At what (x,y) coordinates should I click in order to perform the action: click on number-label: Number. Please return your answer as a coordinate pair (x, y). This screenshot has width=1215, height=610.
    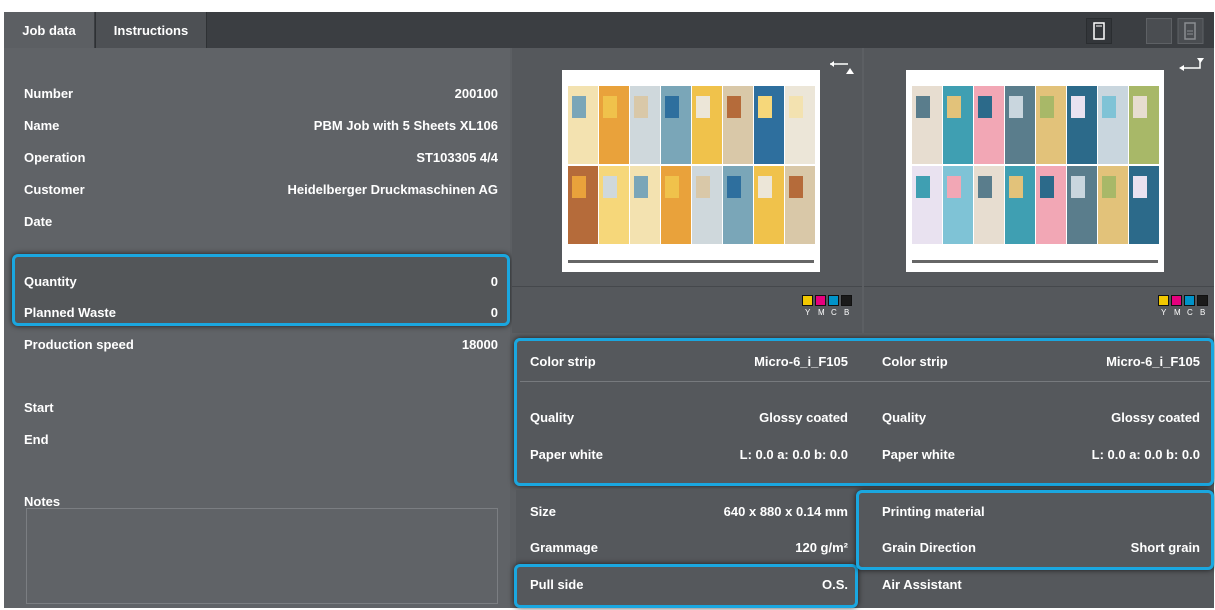
    Looking at the image, I should click on (49, 93).